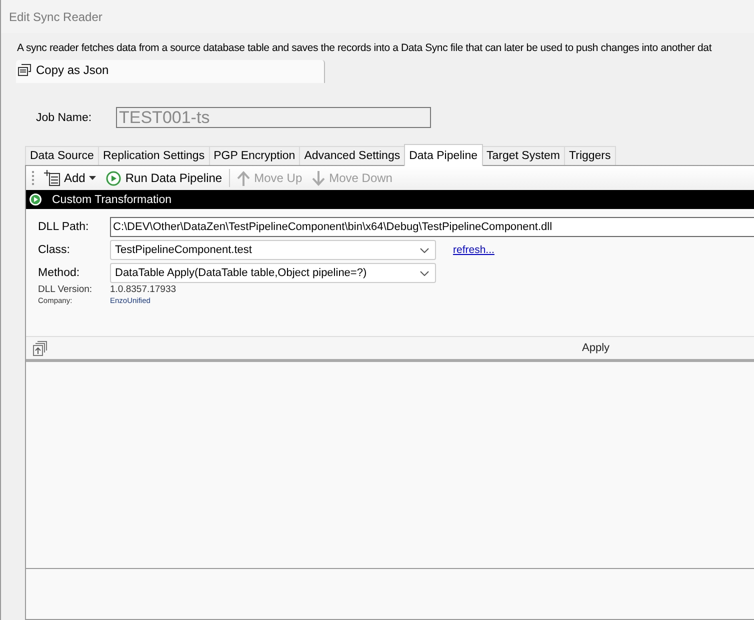 This screenshot has height=620, width=754. I want to click on stacked-pages-icon, so click(39, 348).